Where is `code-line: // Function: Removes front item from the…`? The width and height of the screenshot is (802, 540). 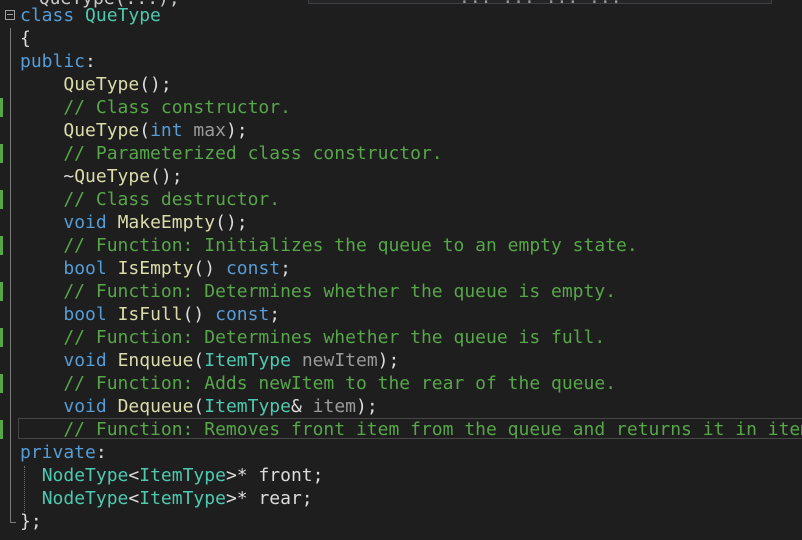
code-line: // Function: Removes front item from the… is located at coordinates (401, 429).